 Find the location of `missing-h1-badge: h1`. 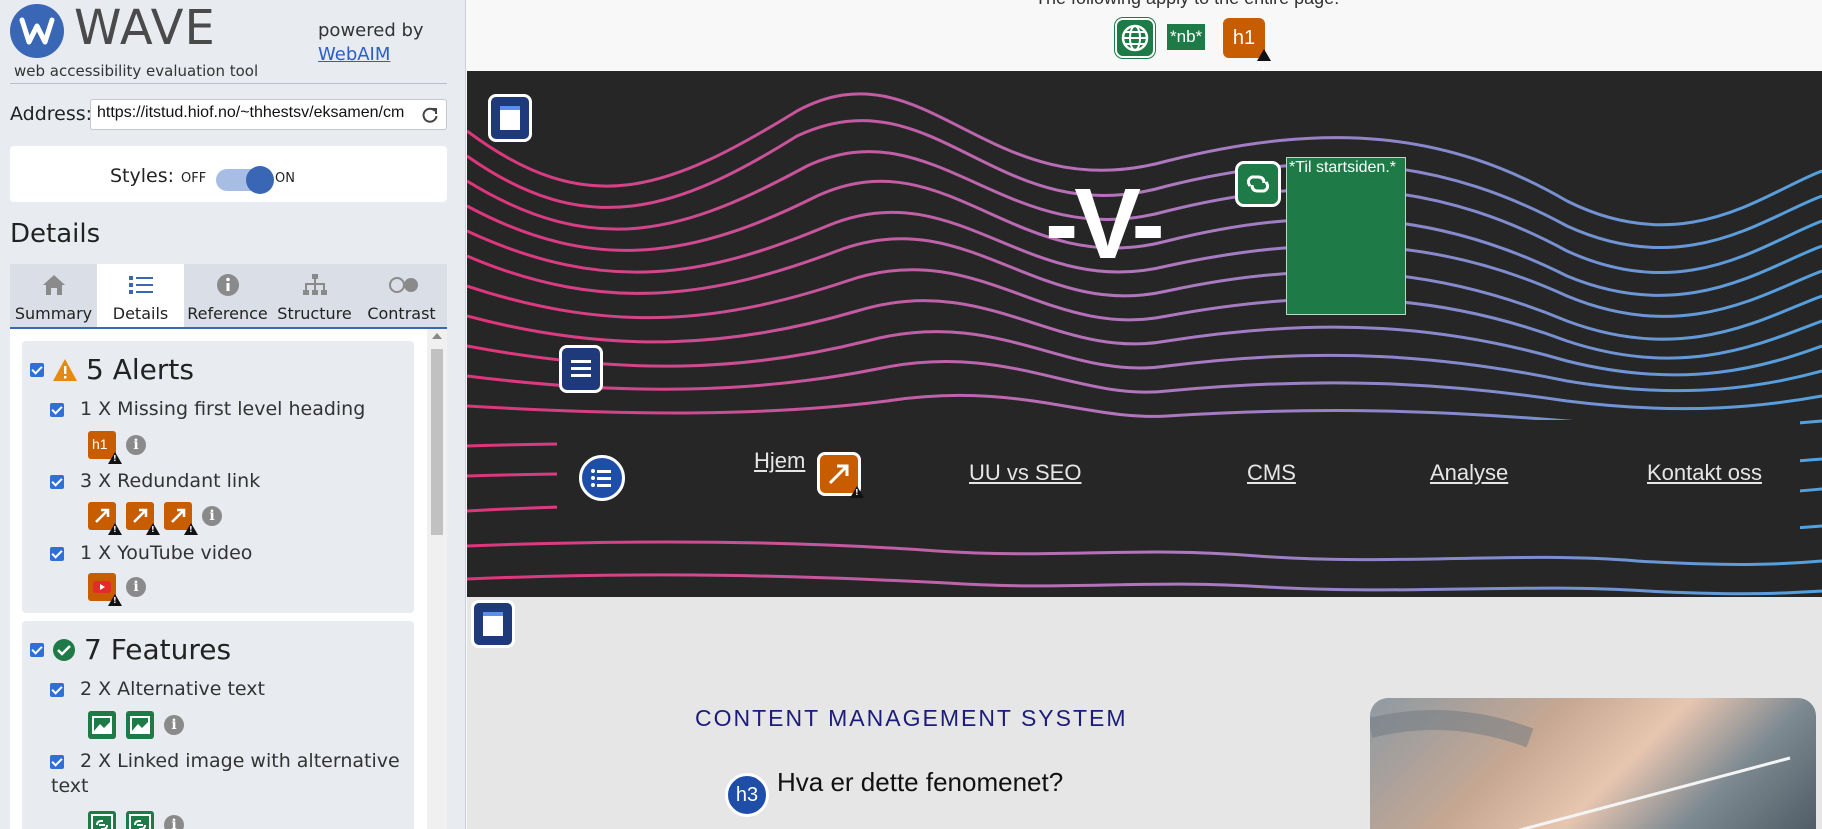

missing-h1-badge: h1 is located at coordinates (1247, 54).